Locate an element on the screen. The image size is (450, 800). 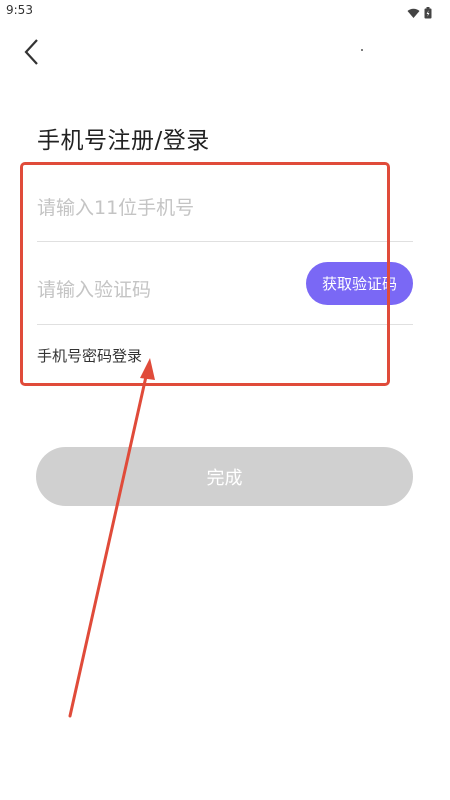
wifi-icon is located at coordinates (413, 13).